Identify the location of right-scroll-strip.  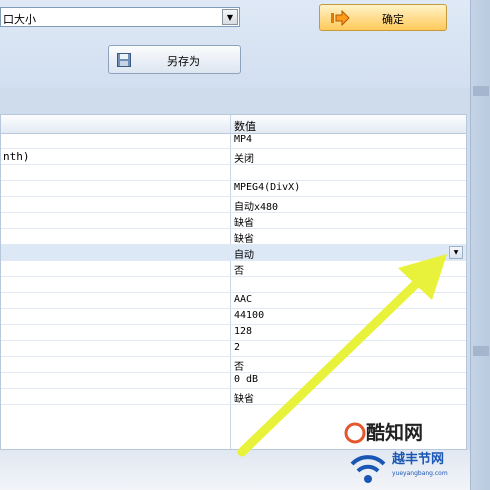
(480, 245).